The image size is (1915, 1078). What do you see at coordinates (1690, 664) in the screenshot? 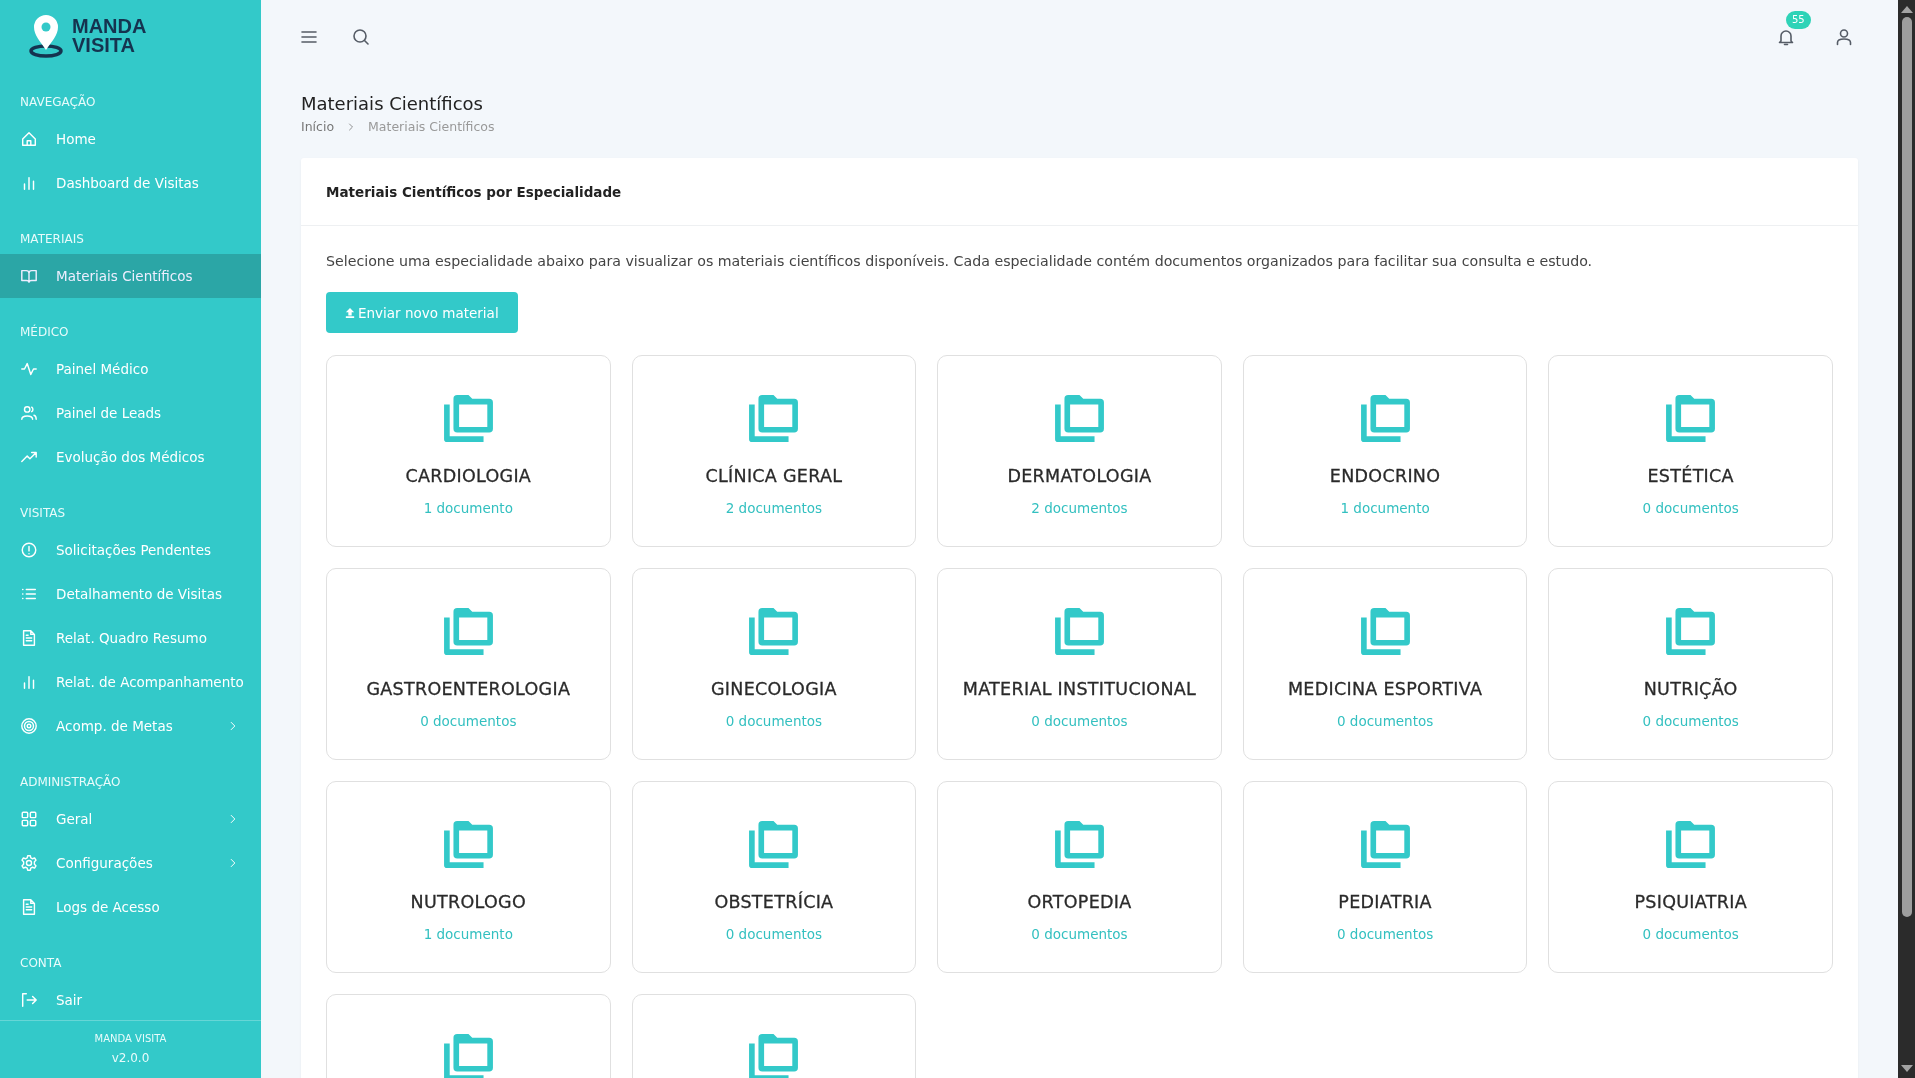
I see `specialty-card: NUTRIÇÃO 0 documentos` at bounding box center [1690, 664].